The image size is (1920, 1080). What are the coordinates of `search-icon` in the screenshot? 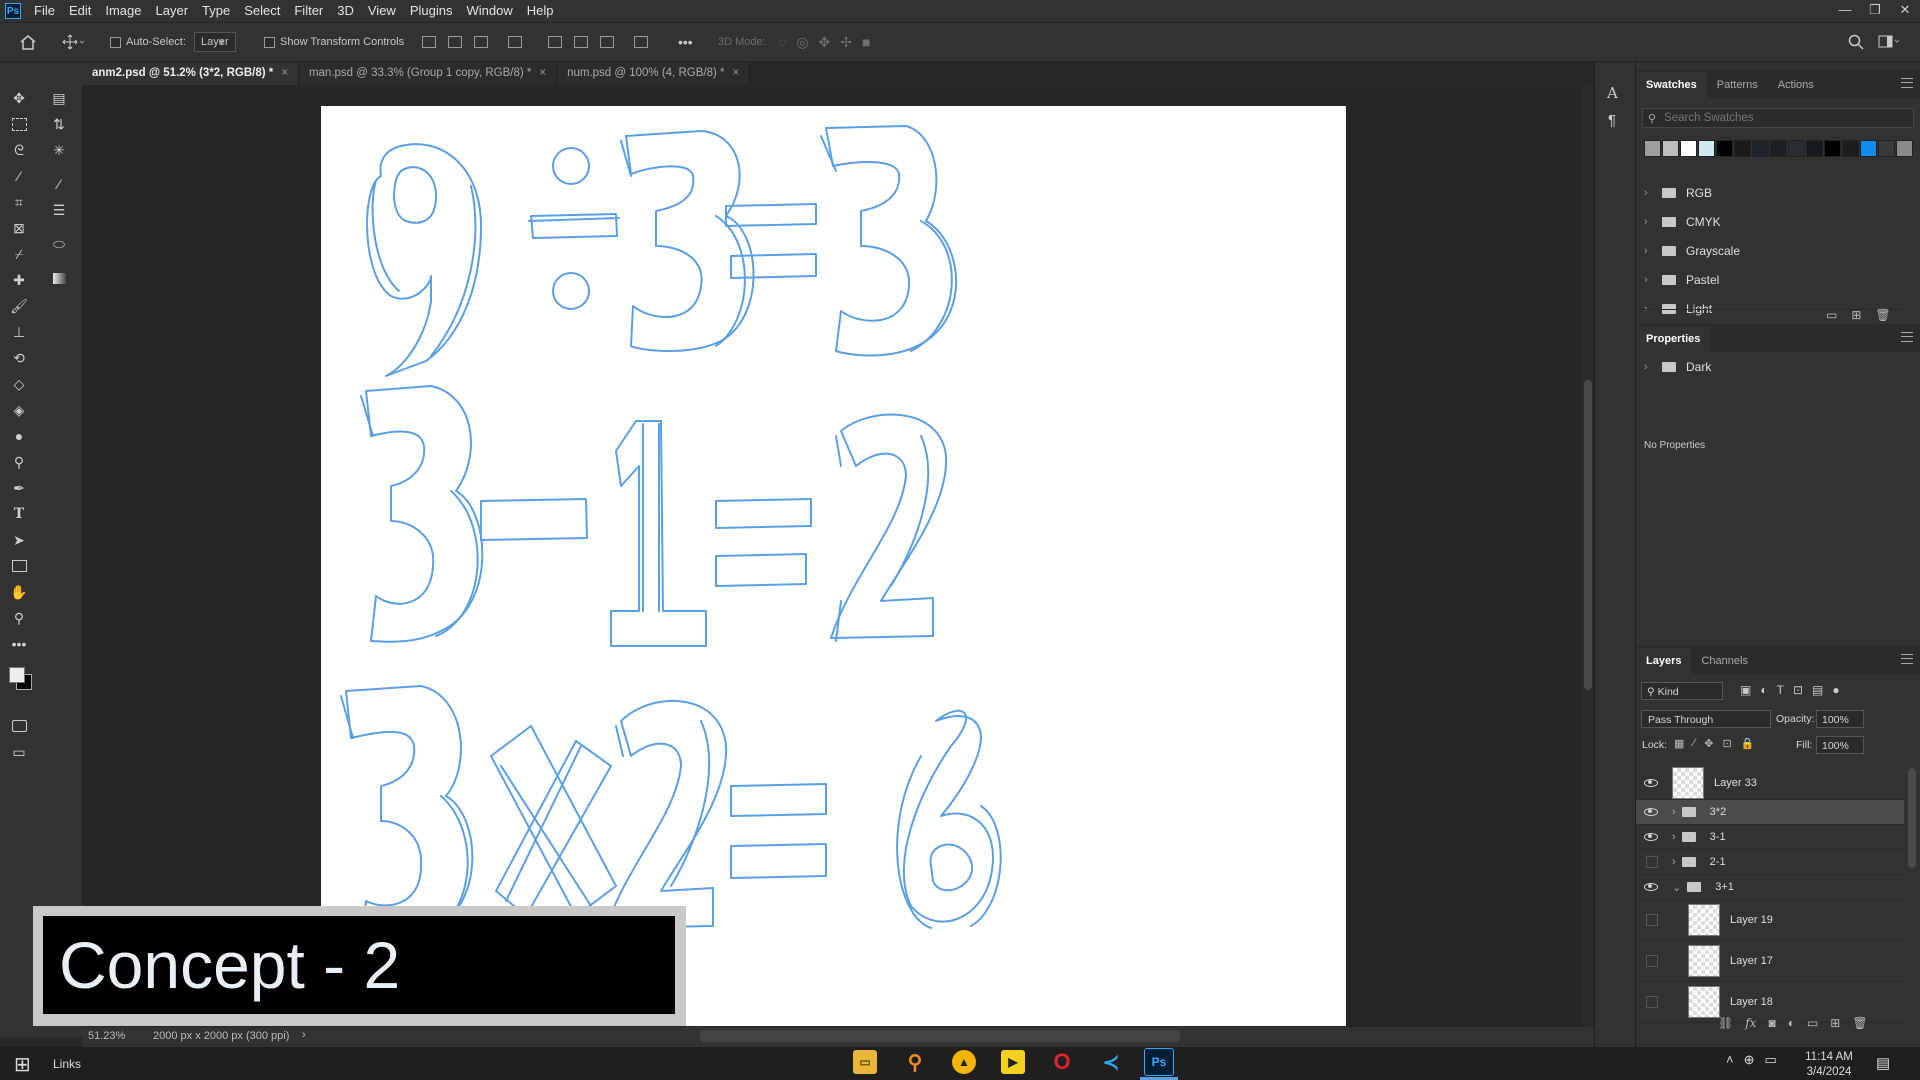 It's located at (1856, 42).